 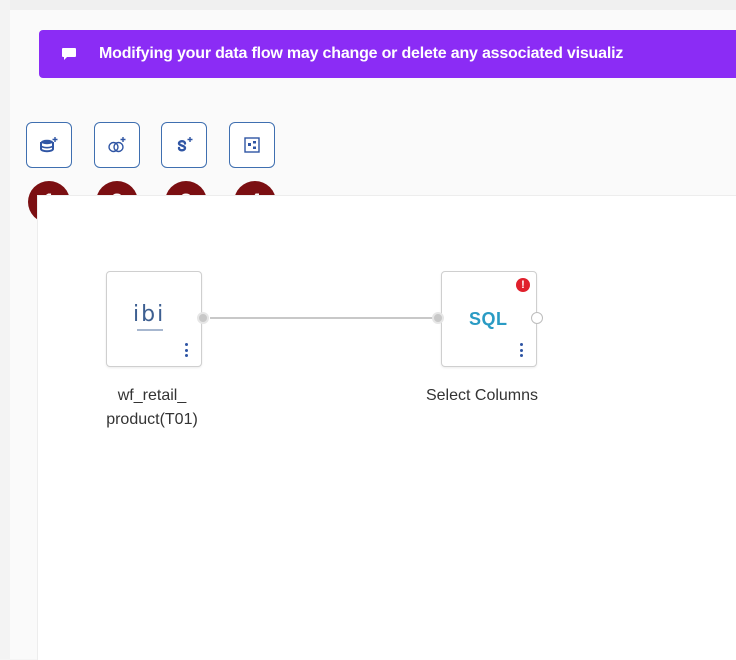 What do you see at coordinates (521, 350) in the screenshot?
I see `sql-node-menu-icon` at bounding box center [521, 350].